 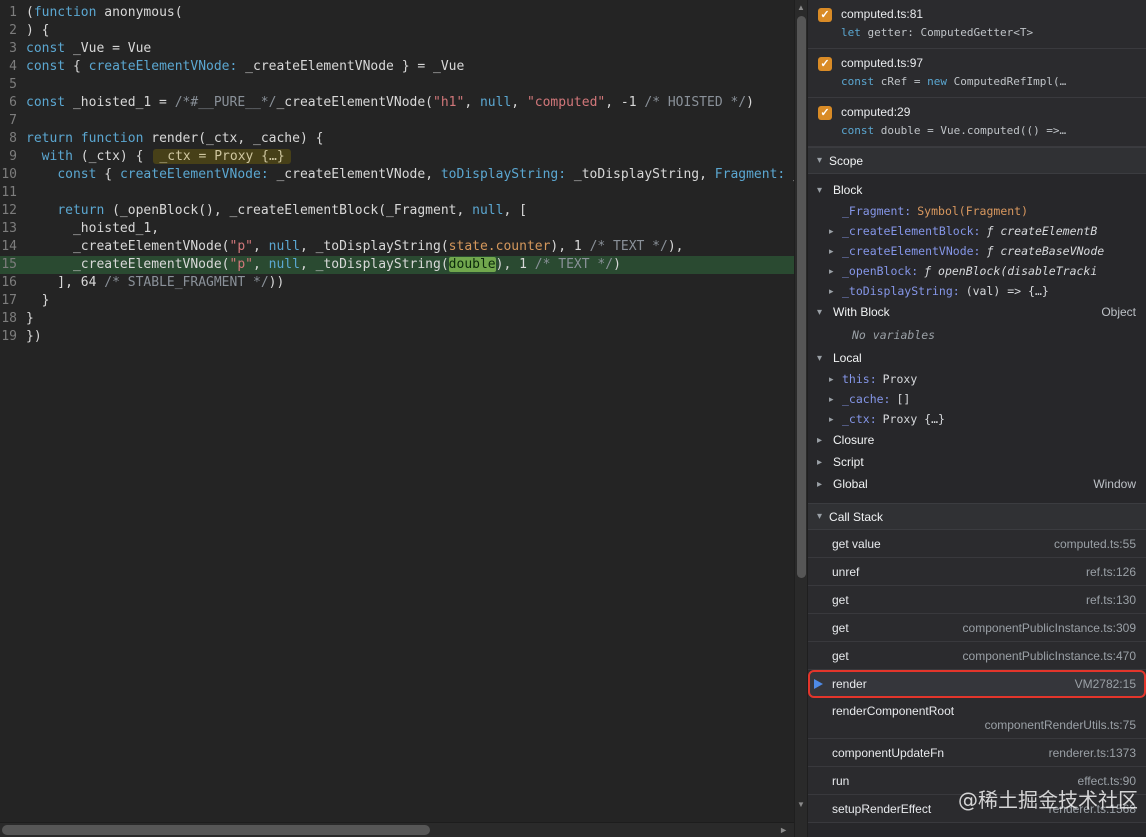 What do you see at coordinates (783, 830) in the screenshot?
I see `scroll-right-icon: ►` at bounding box center [783, 830].